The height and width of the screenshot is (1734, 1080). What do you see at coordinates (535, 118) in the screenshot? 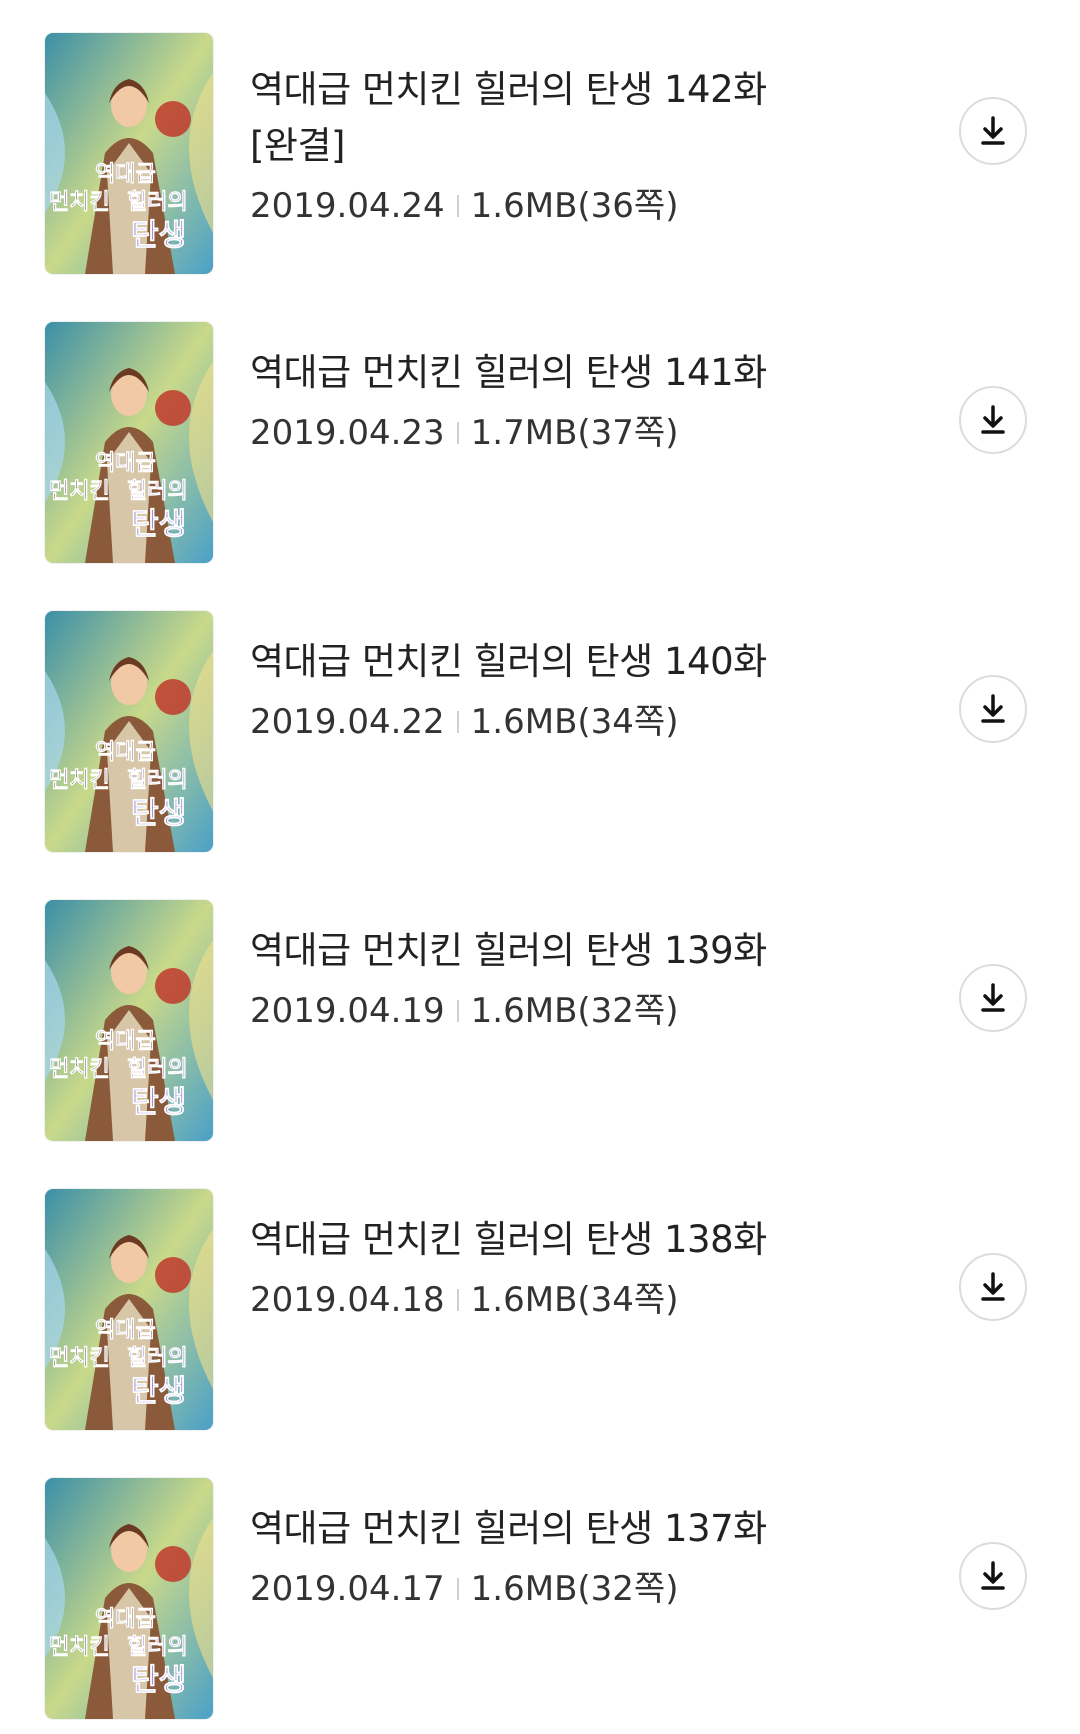
I see `episode-title: 역대급 먼치킨 힐러의 탄생 142화 [완결]` at bounding box center [535, 118].